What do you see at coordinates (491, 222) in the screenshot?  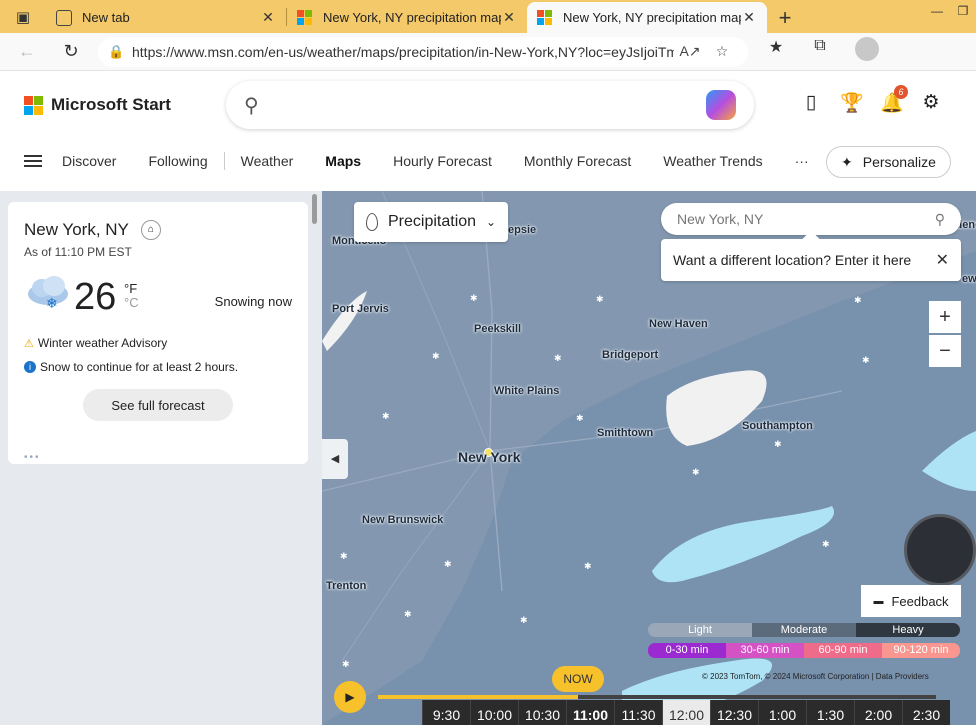 I see `chevron-down-icon: ⌄` at bounding box center [491, 222].